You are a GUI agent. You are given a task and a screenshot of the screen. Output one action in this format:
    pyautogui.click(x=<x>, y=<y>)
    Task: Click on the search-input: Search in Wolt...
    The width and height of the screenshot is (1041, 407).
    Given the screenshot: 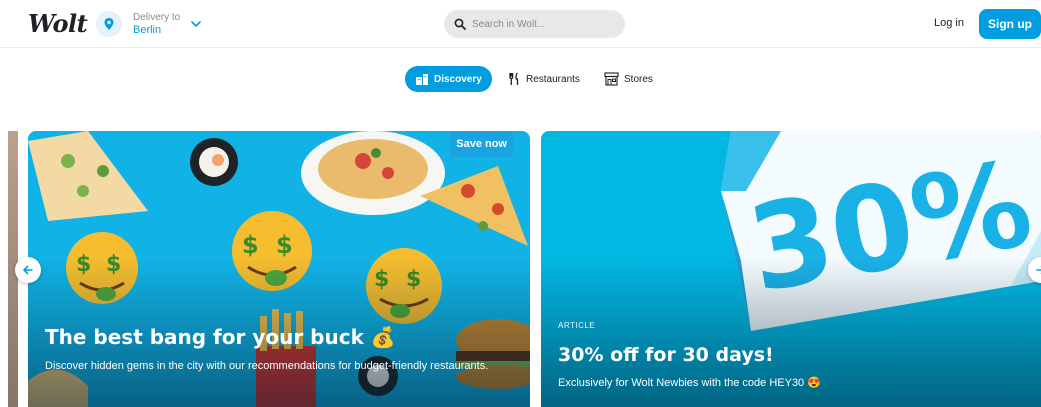 What is the action you would take?
    pyautogui.click(x=534, y=24)
    